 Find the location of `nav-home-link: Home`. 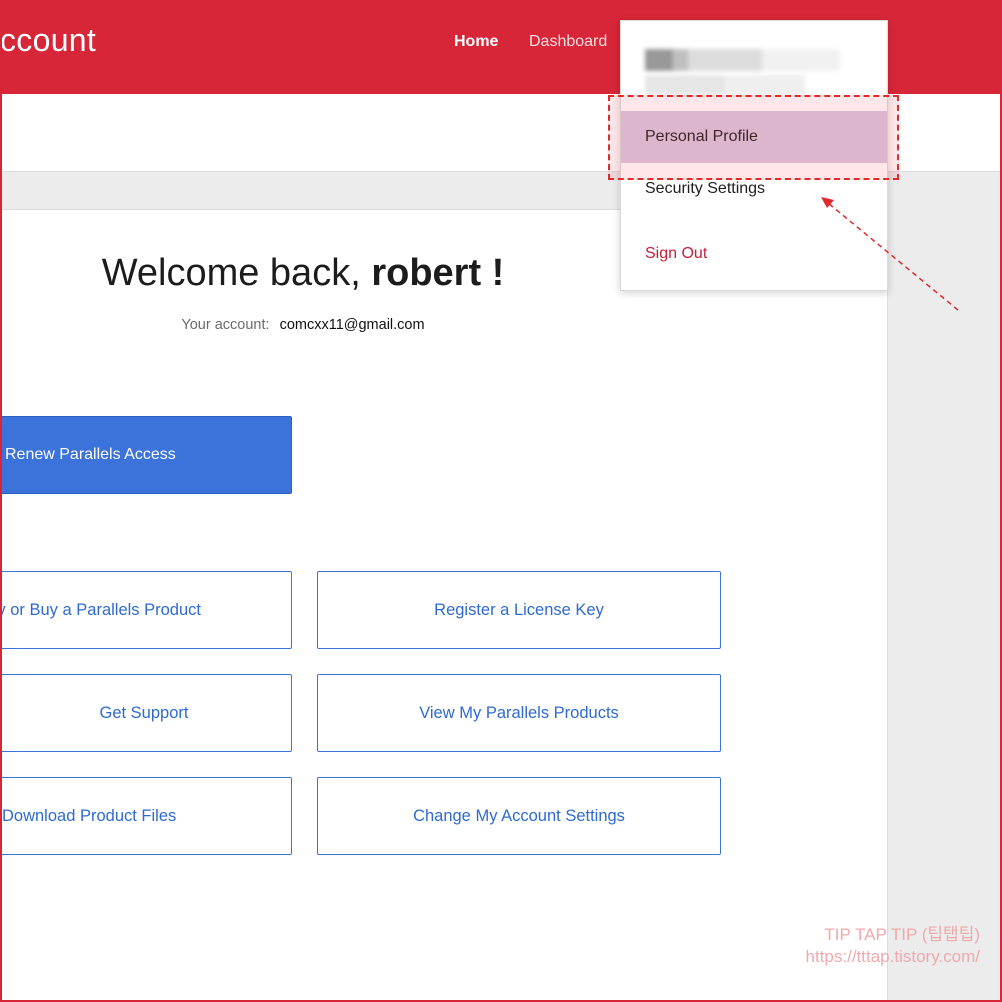

nav-home-link: Home is located at coordinates (476, 42).